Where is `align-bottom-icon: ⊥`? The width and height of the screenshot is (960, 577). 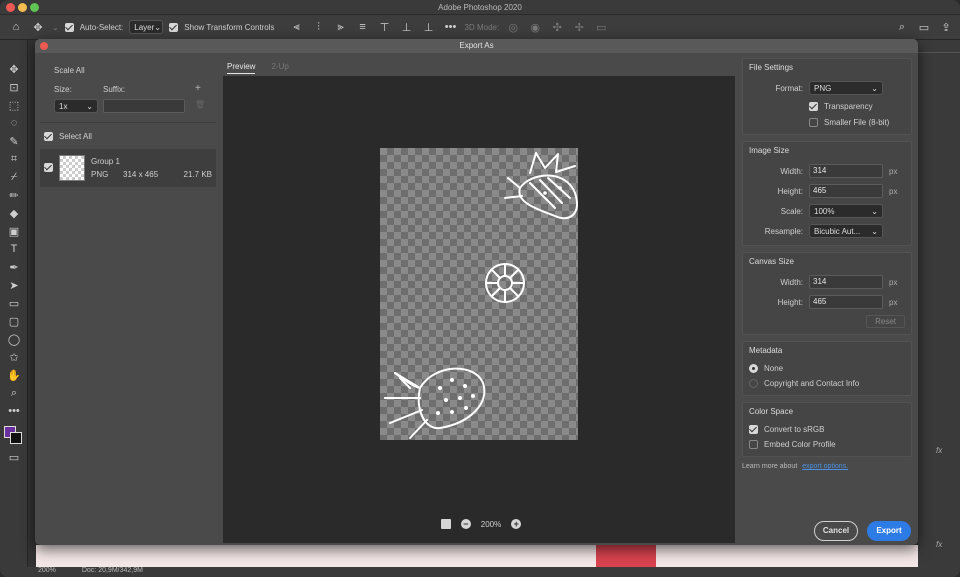 align-bottom-icon: ⊥ is located at coordinates (429, 27).